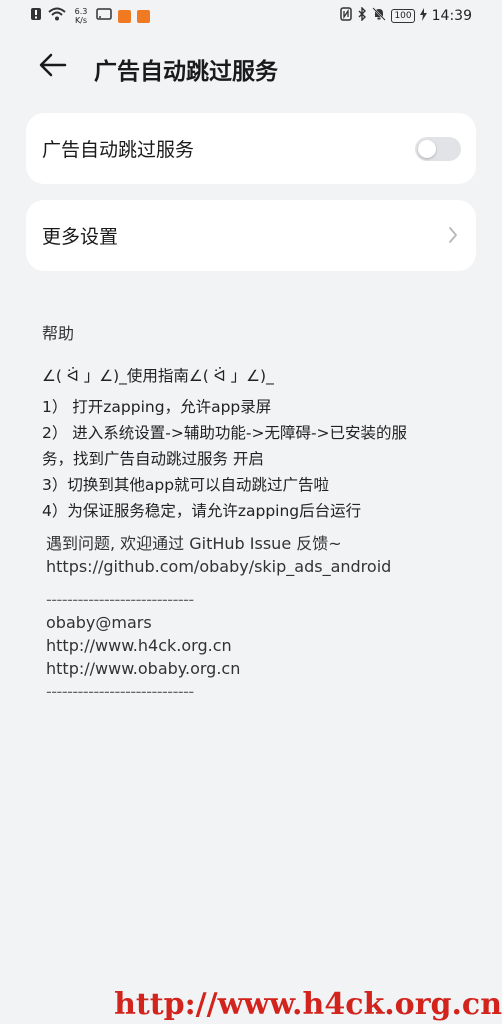 The width and height of the screenshot is (502, 1024). What do you see at coordinates (186, 72) in the screenshot?
I see `page-title: 广告自动跳过服务` at bounding box center [186, 72].